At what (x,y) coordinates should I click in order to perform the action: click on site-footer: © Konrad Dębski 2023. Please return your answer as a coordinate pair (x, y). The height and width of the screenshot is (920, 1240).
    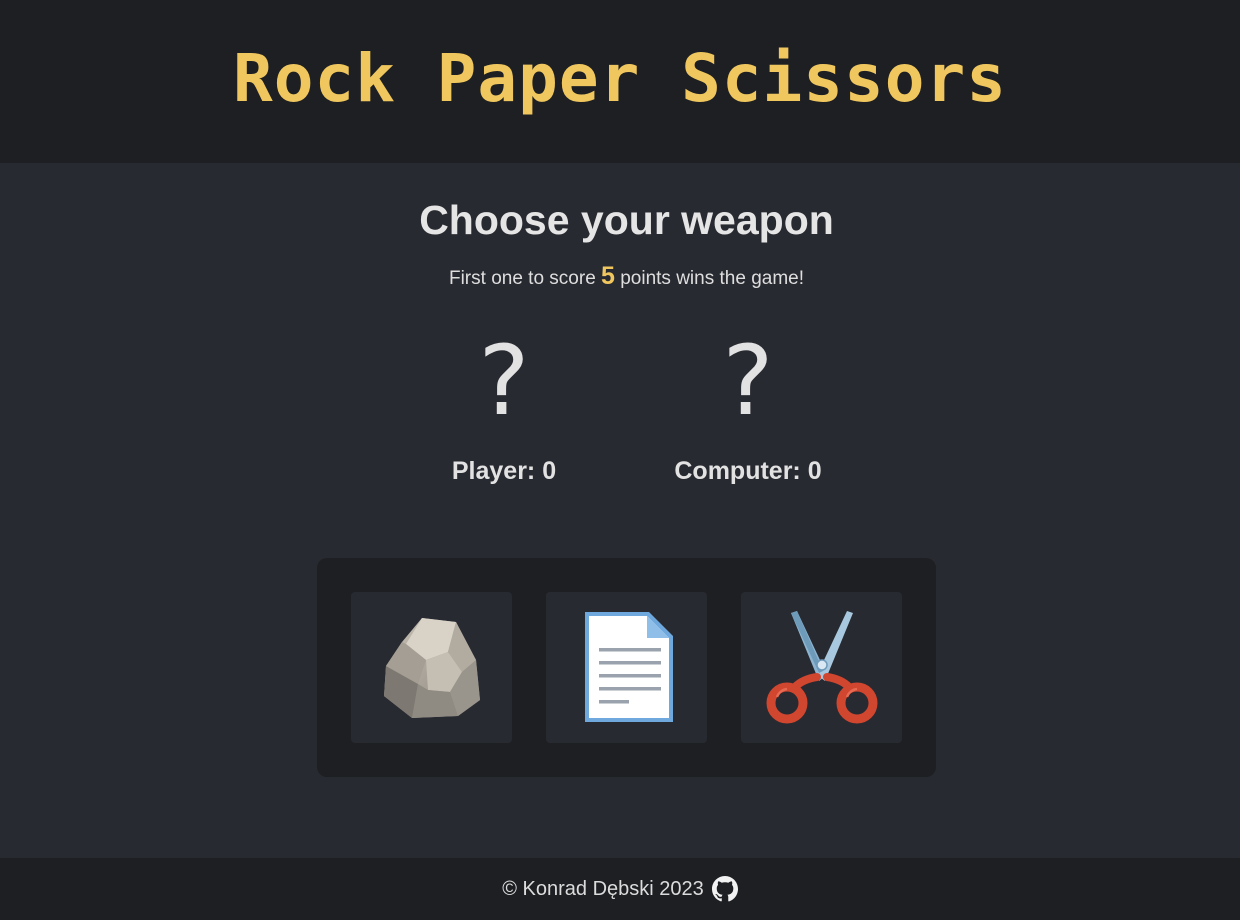
    Looking at the image, I should click on (620, 889).